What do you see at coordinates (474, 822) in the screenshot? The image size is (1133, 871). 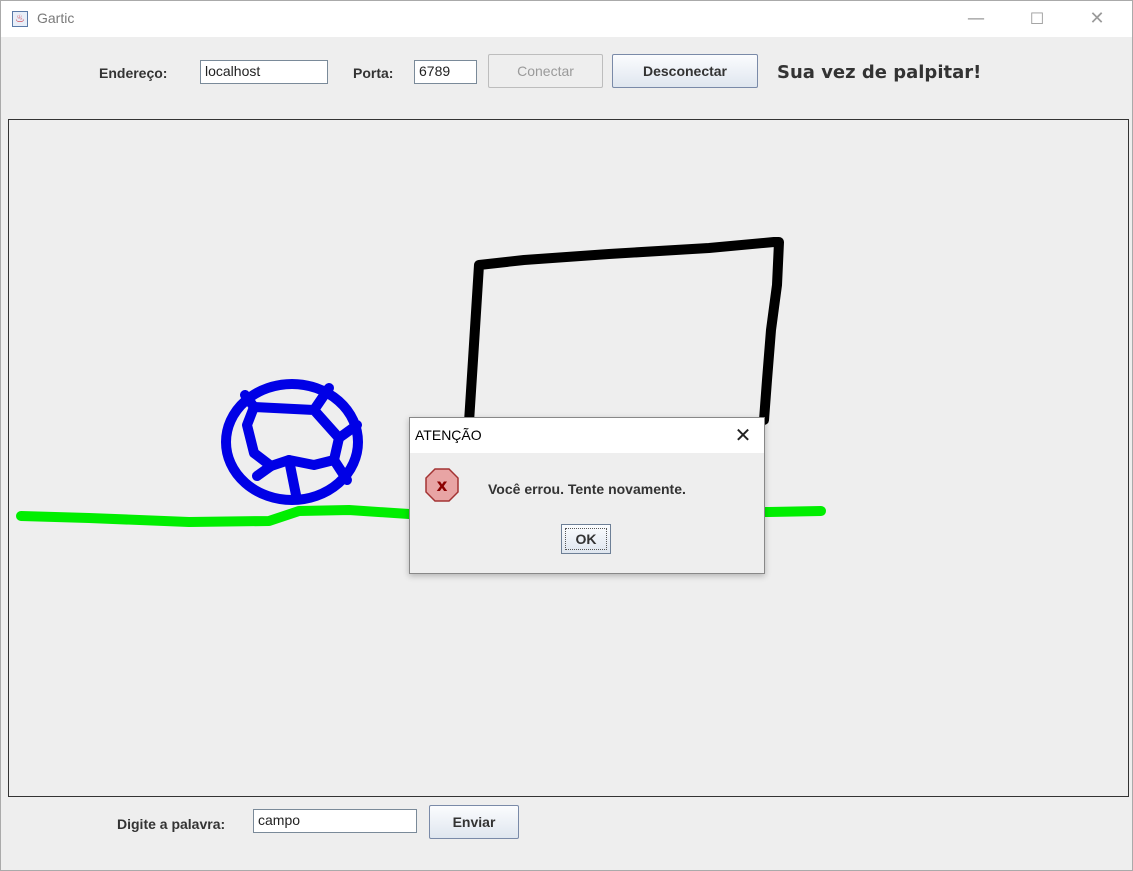 I see `send-button: Enviar` at bounding box center [474, 822].